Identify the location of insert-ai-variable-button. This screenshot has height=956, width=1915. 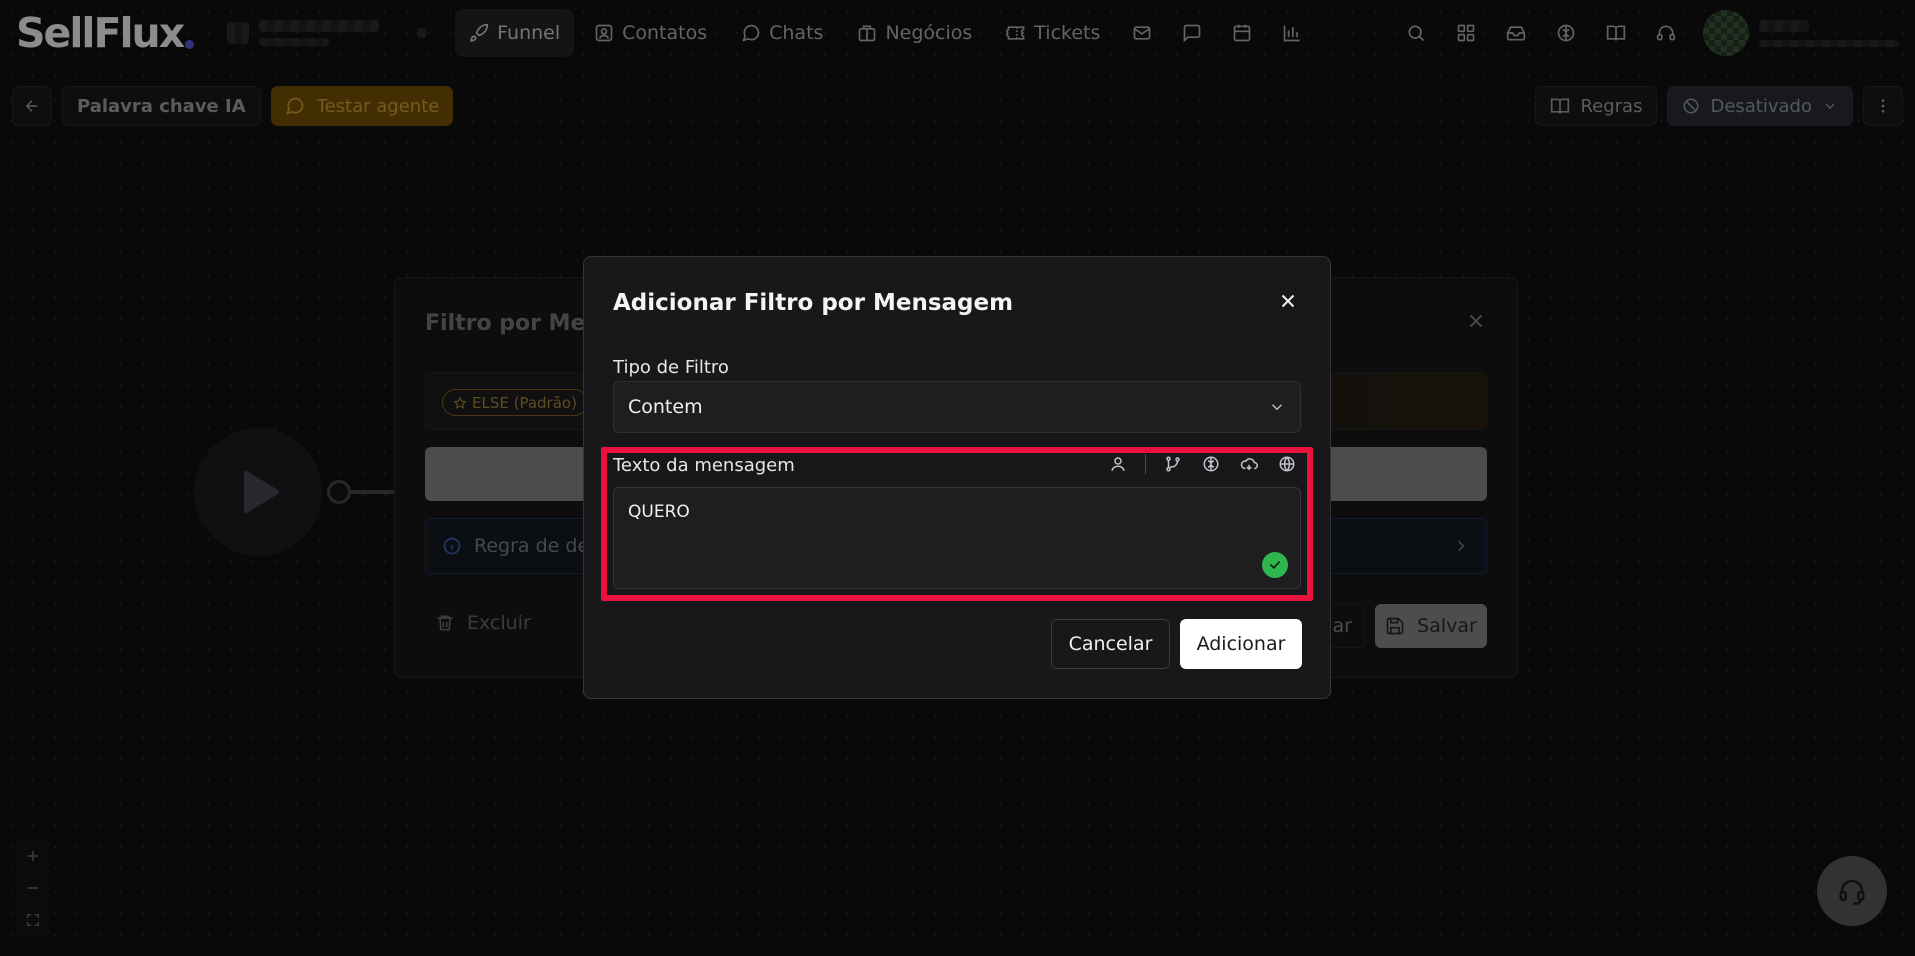
(1211, 464).